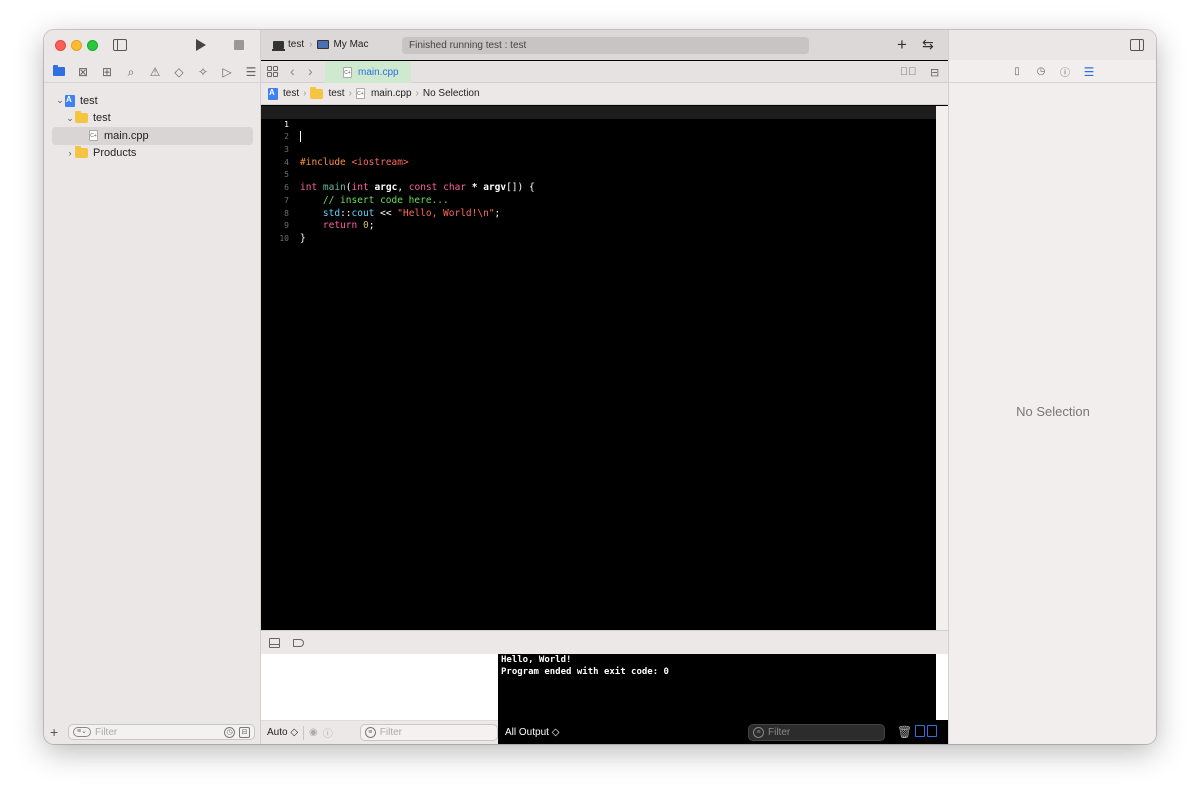  Describe the element at coordinates (932, 731) in the screenshot. I see `show-console-icon` at that location.